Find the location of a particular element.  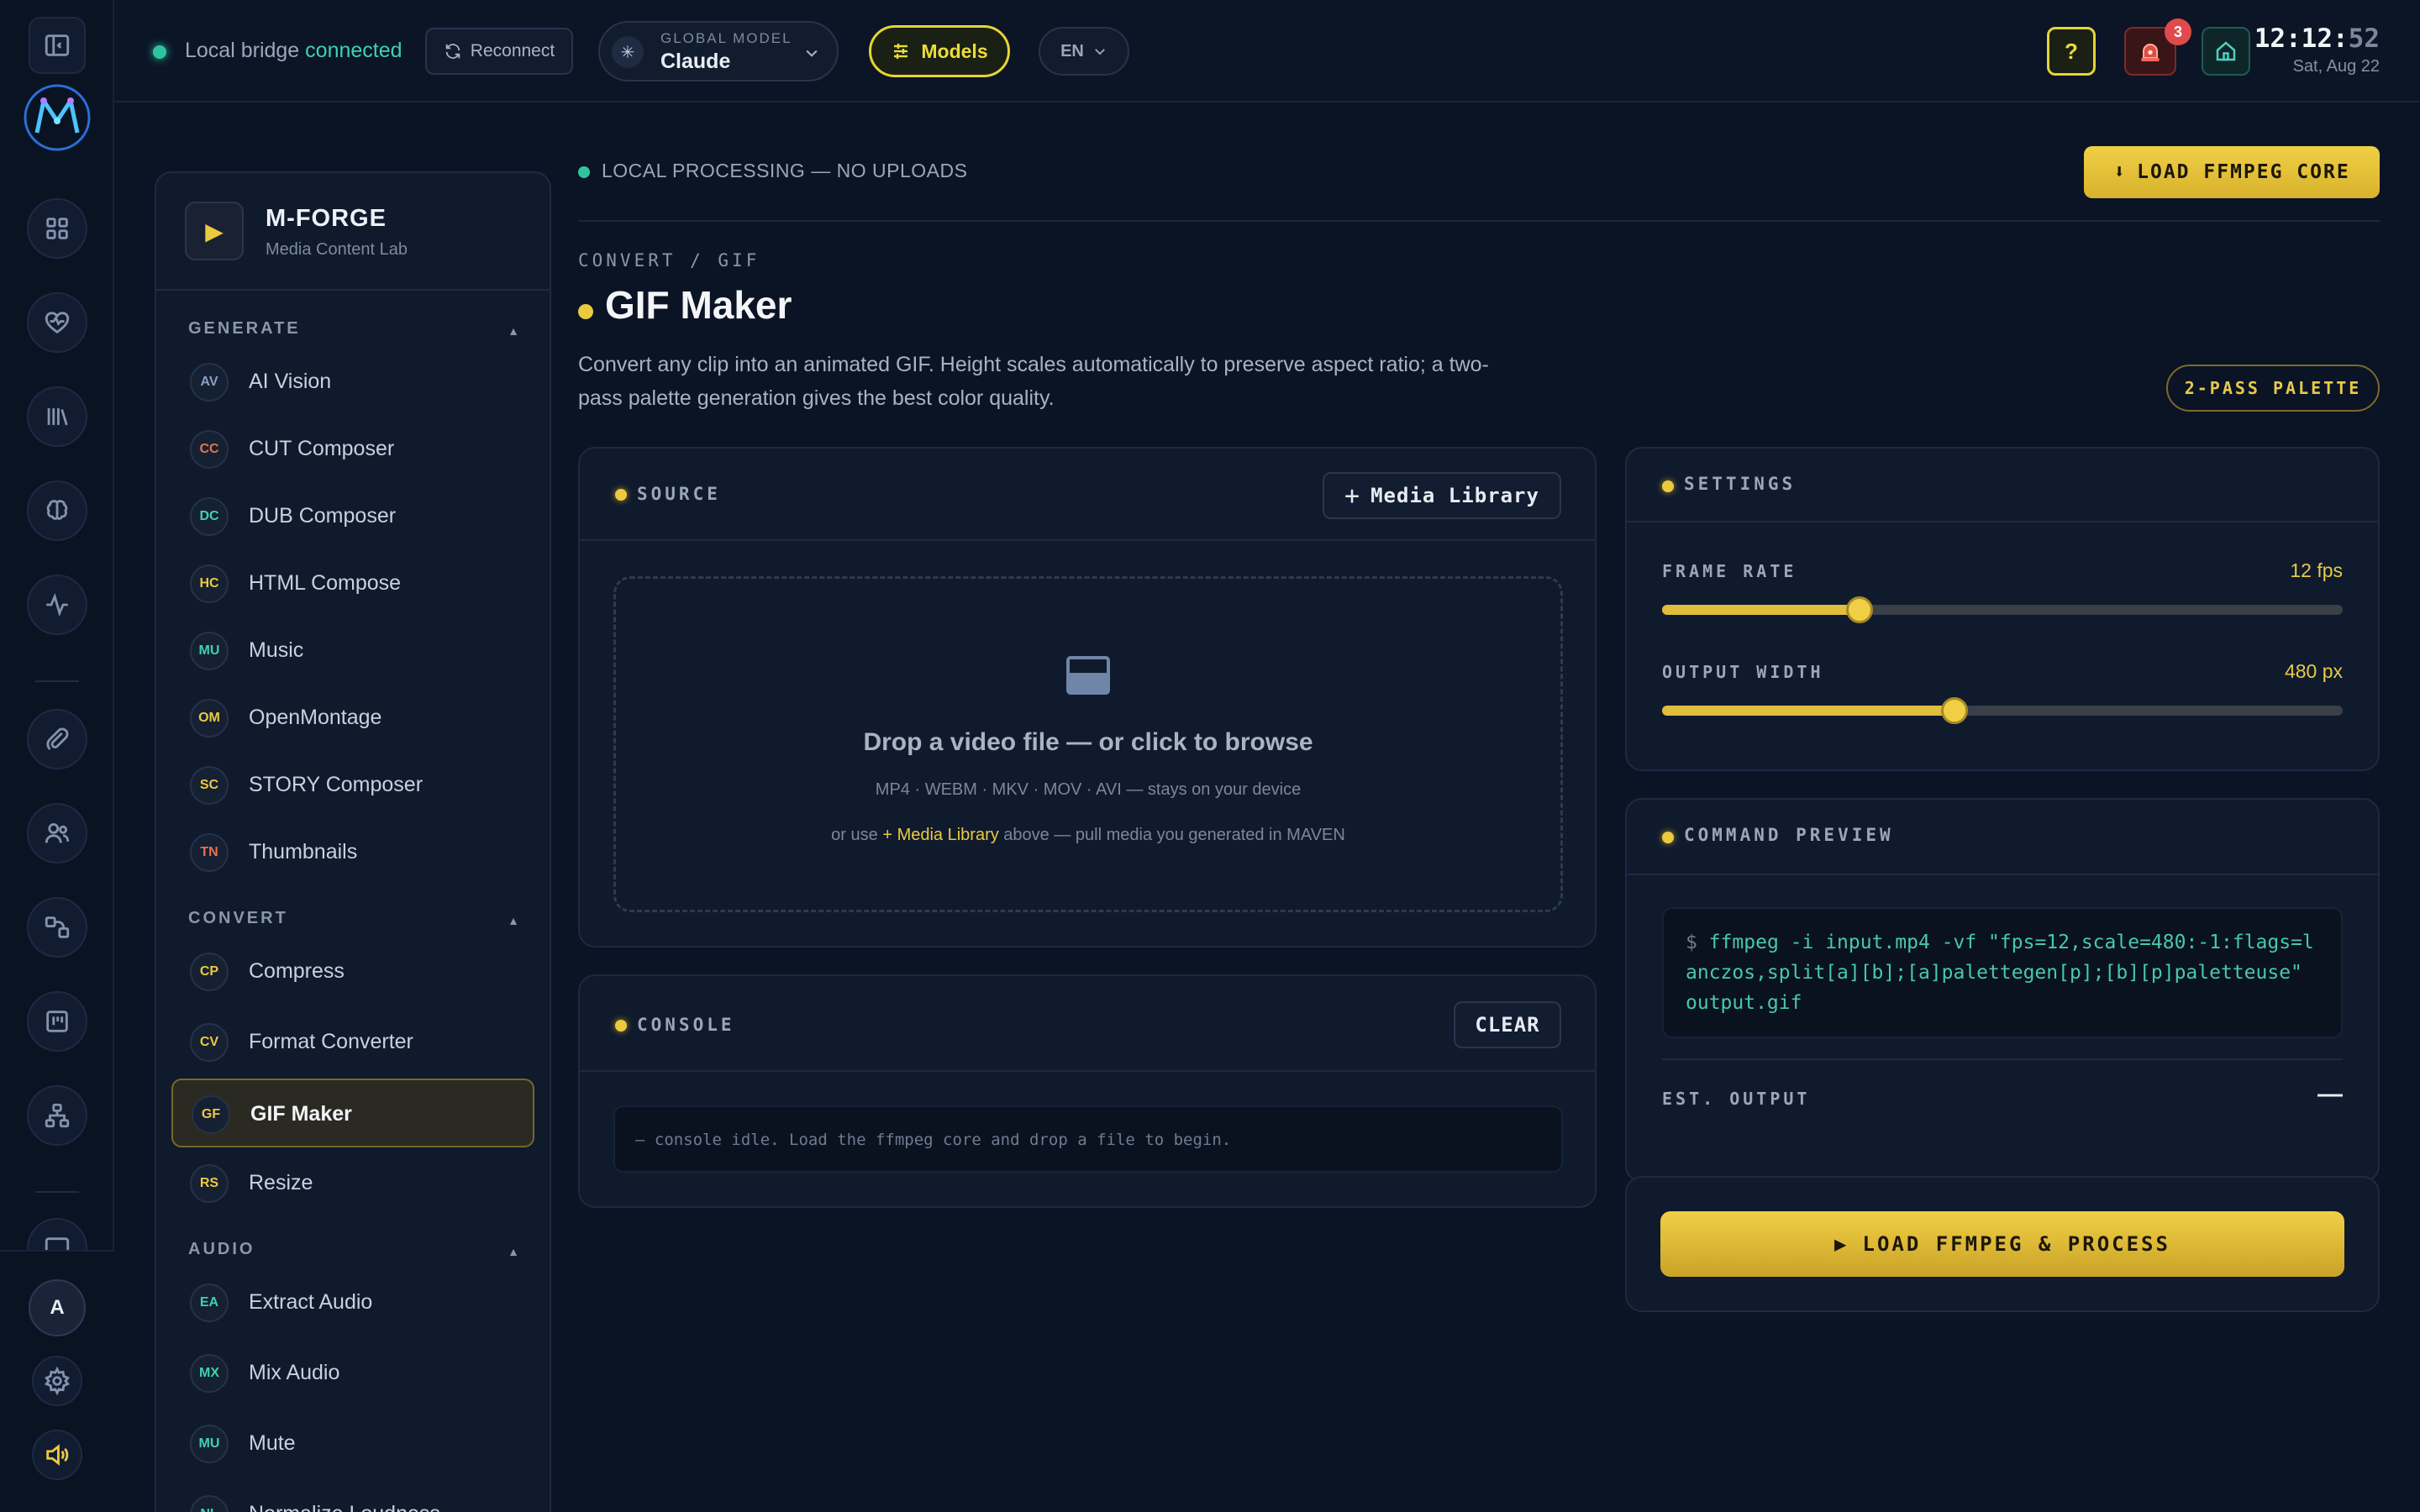

sidebar-item-format-converter: CV Format Converter is located at coordinates (352, 1042).